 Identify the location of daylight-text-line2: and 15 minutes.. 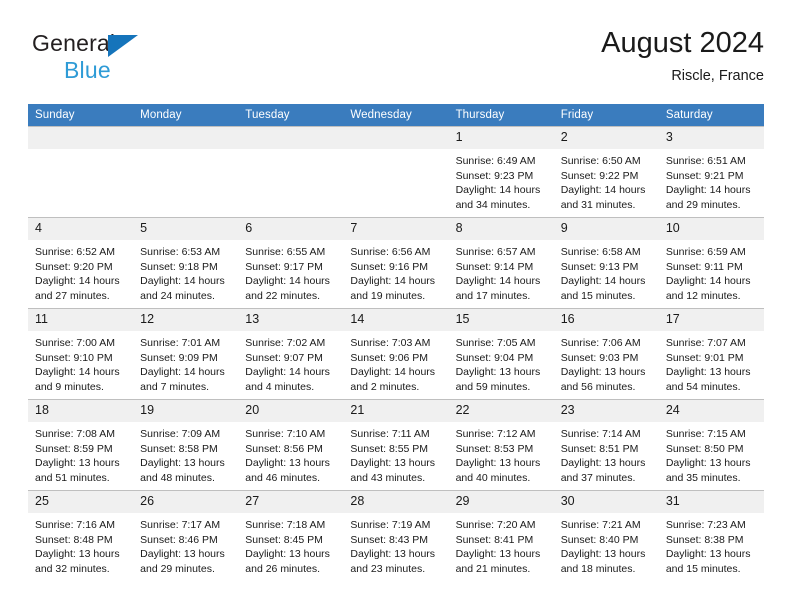
(598, 295).